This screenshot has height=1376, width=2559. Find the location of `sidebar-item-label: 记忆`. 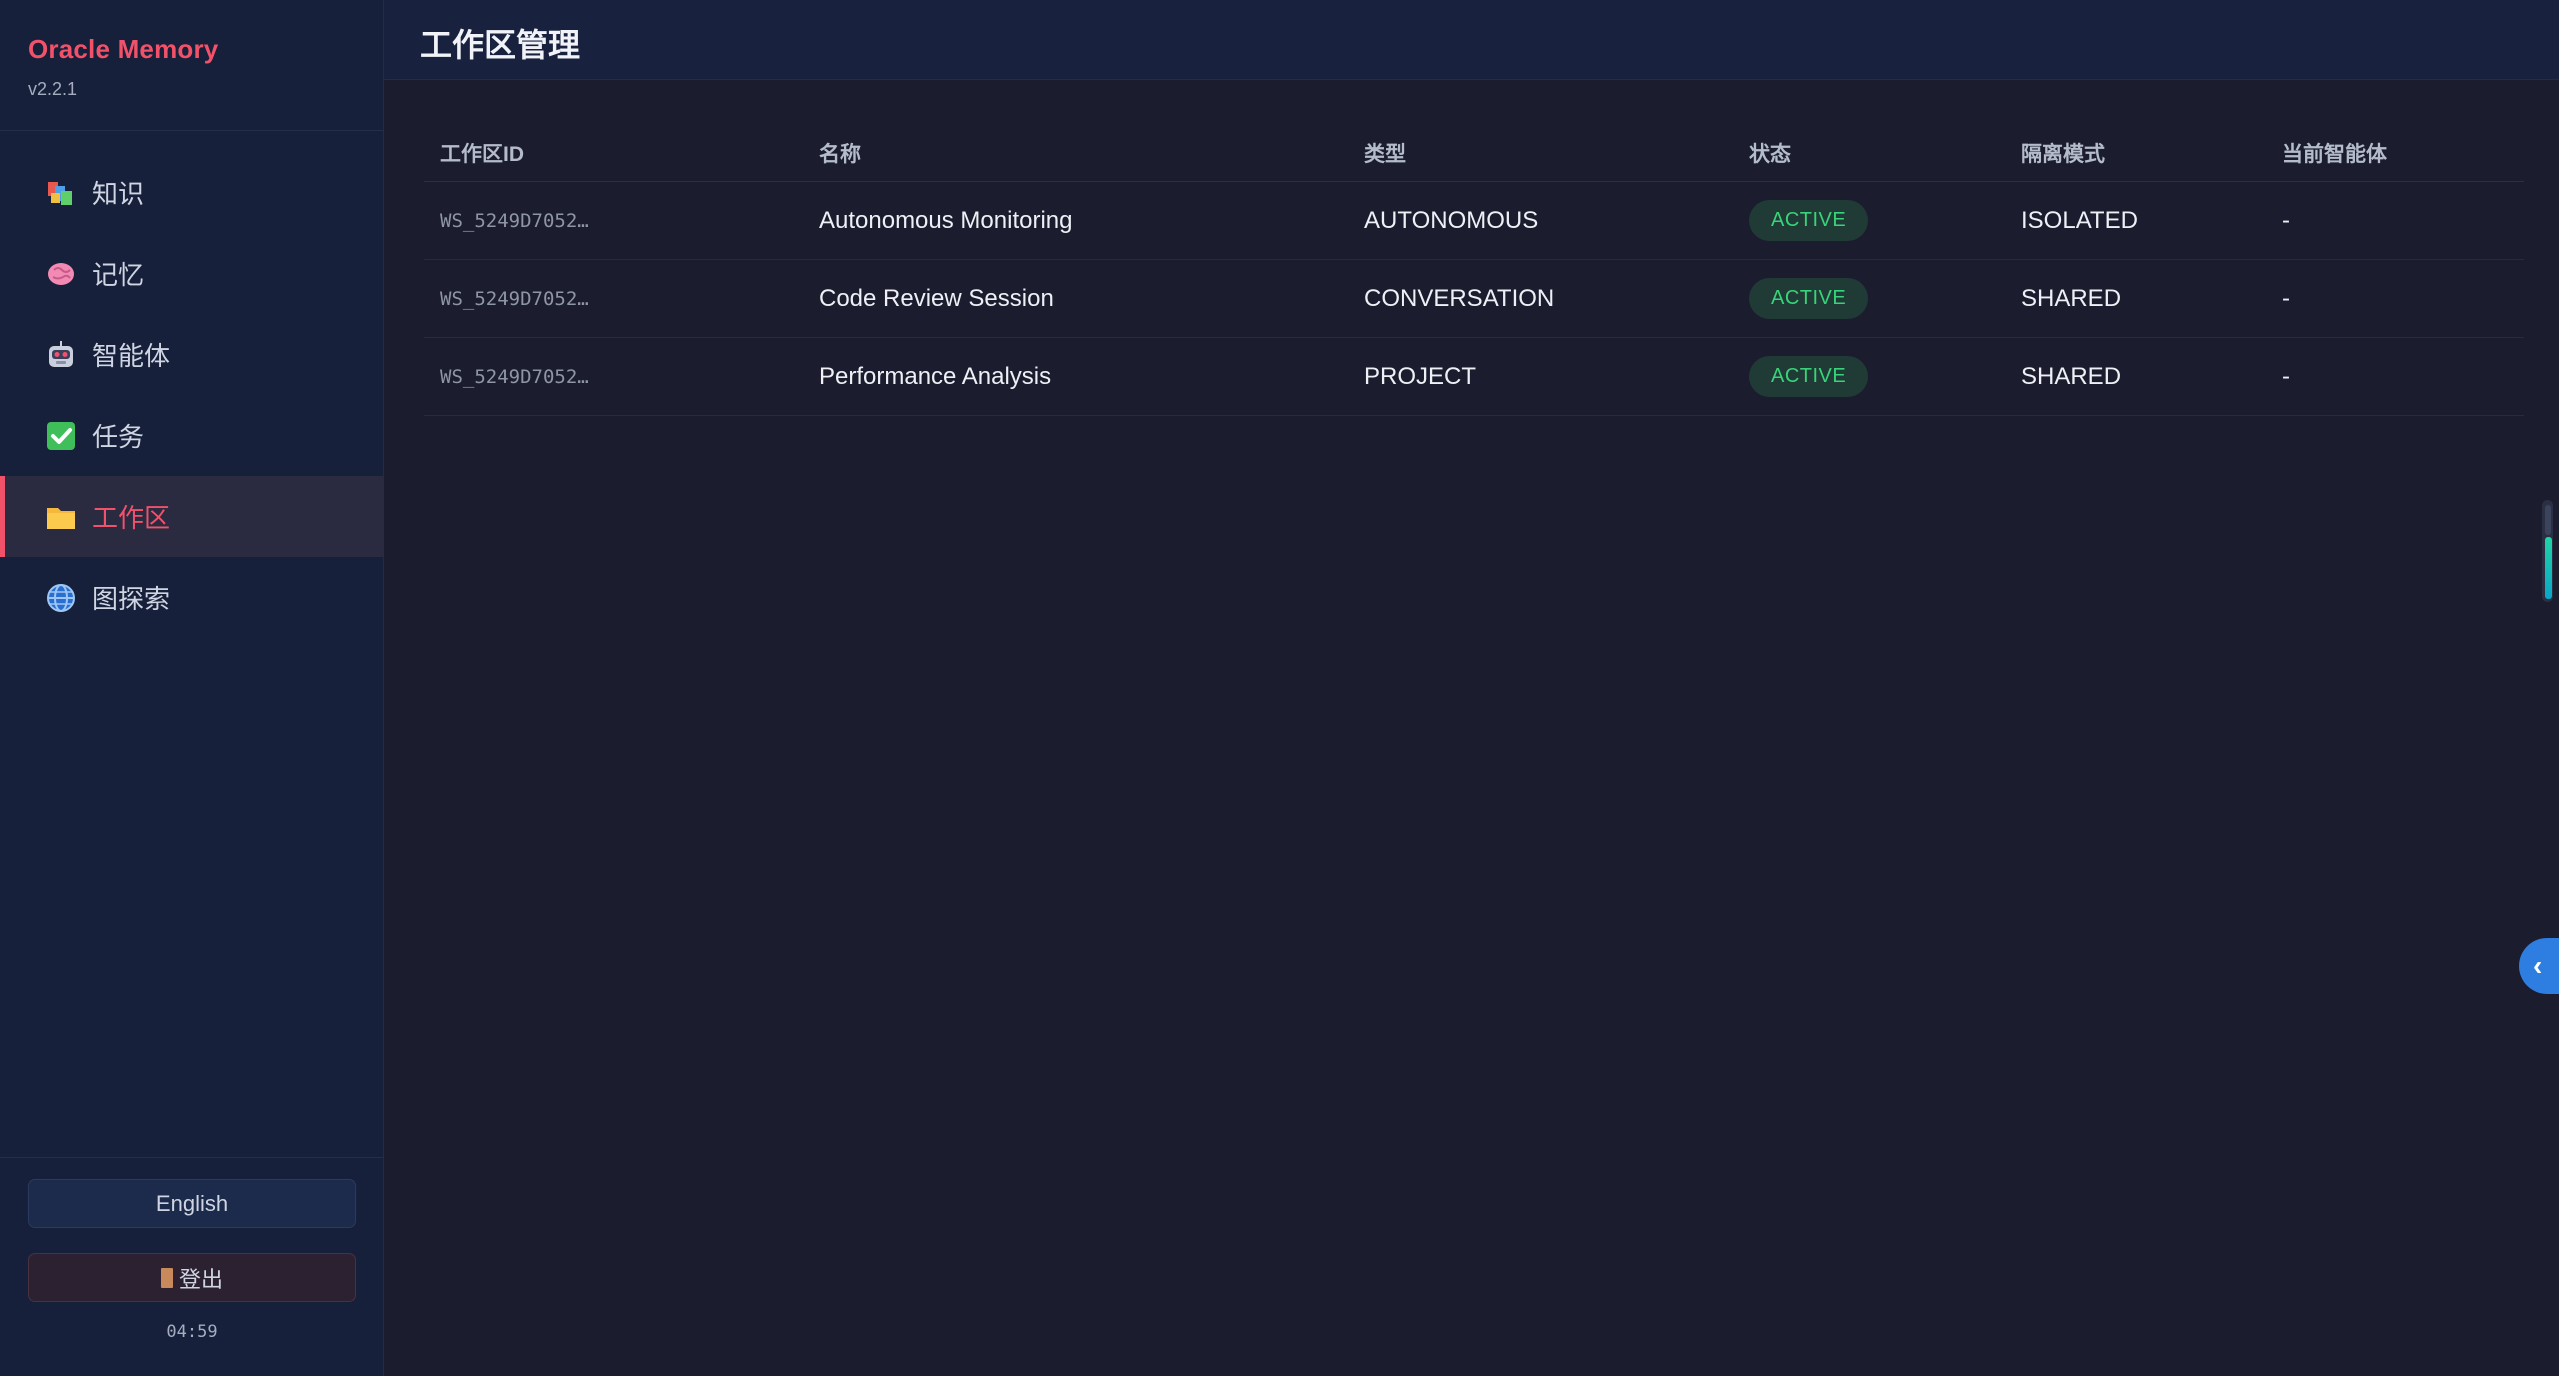

sidebar-item-label: 记忆 is located at coordinates (118, 275).